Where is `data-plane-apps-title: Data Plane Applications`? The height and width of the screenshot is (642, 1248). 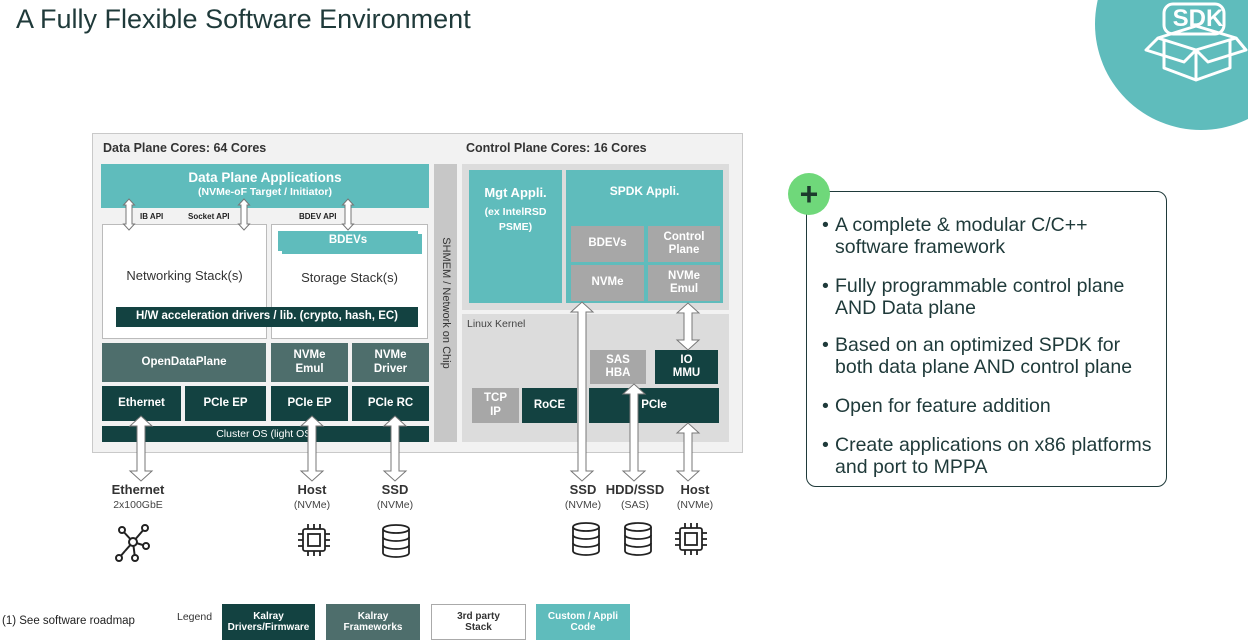 data-plane-apps-title: Data Plane Applications is located at coordinates (265, 177).